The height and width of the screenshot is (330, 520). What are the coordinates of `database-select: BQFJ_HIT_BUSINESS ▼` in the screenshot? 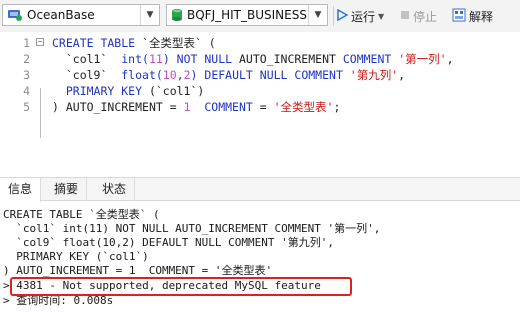 It's located at (247, 15).